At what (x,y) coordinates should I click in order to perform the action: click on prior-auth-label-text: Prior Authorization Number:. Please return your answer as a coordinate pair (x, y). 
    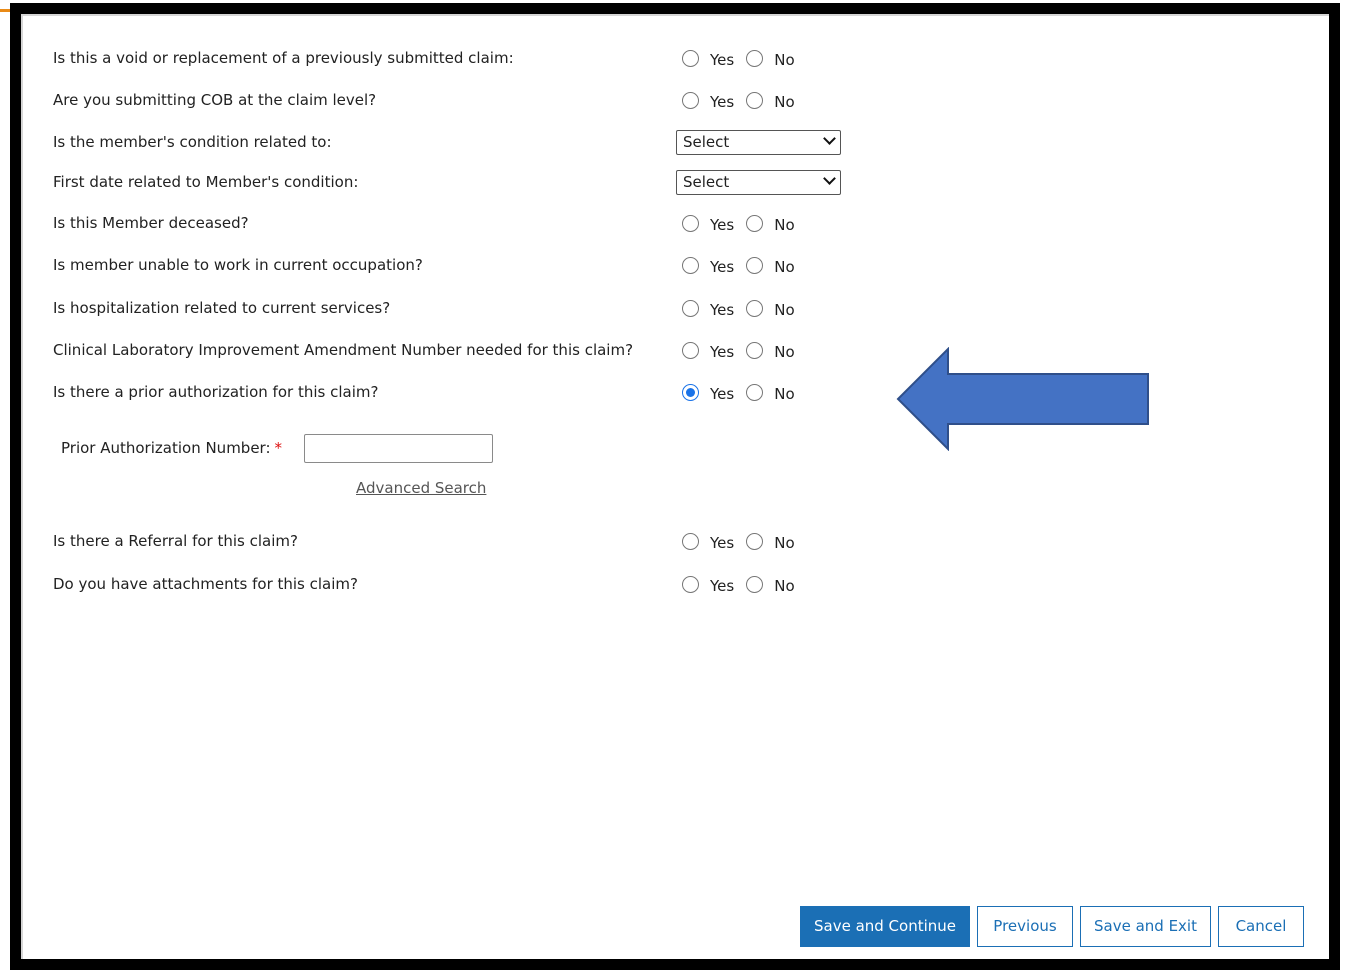
    Looking at the image, I should click on (166, 448).